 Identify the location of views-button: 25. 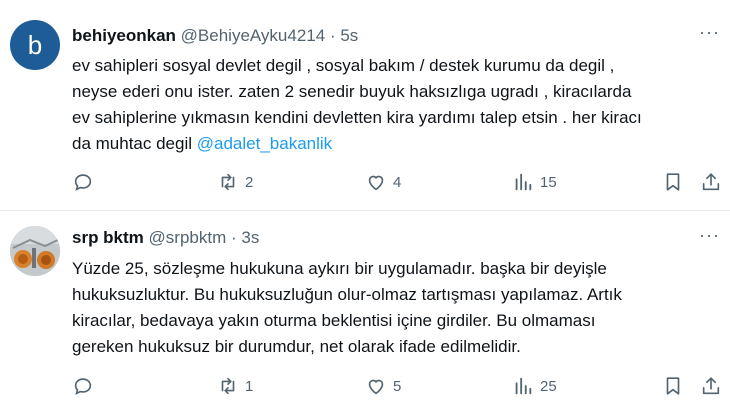
(534, 386).